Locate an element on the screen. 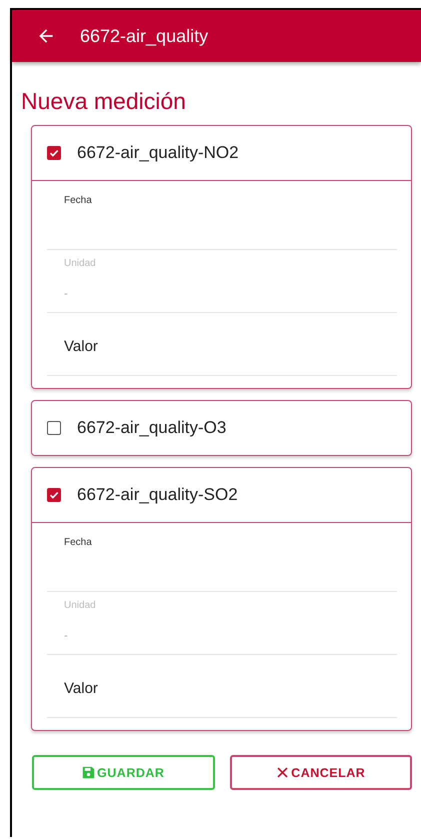  page-heading: Nueva medición is located at coordinates (104, 101).